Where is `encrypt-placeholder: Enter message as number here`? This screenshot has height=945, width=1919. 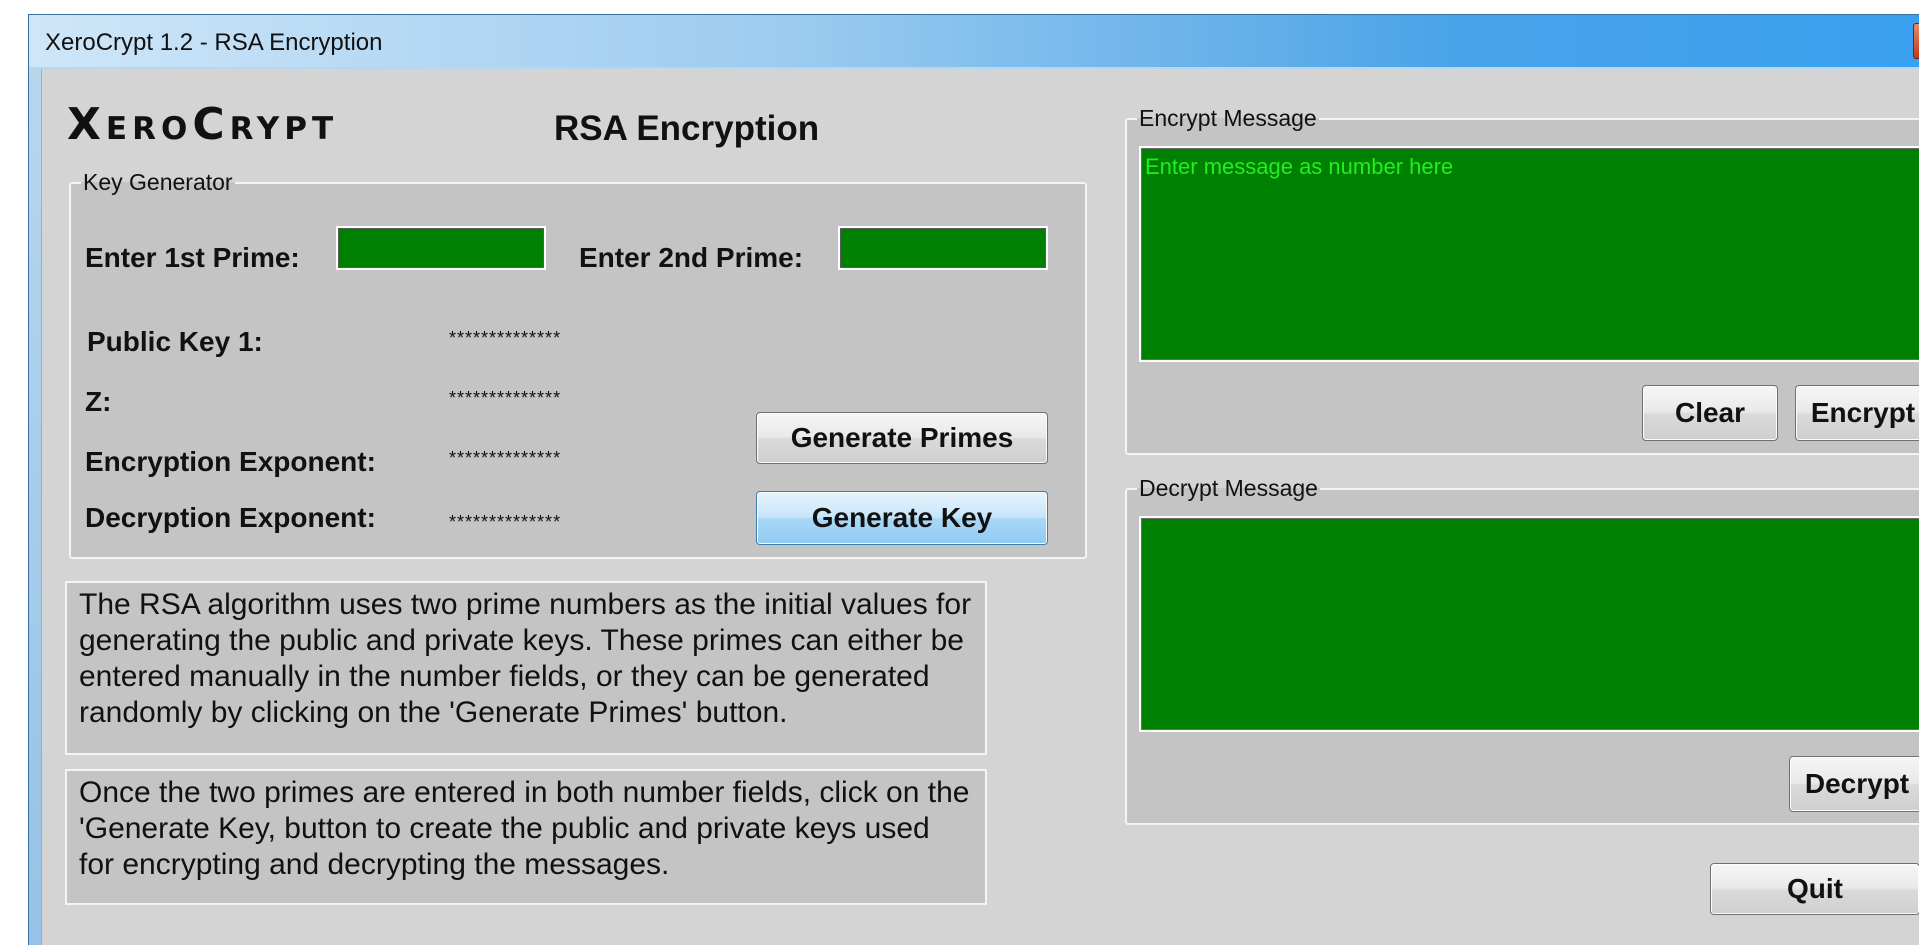
encrypt-placeholder: Enter message as number here is located at coordinates (1299, 166).